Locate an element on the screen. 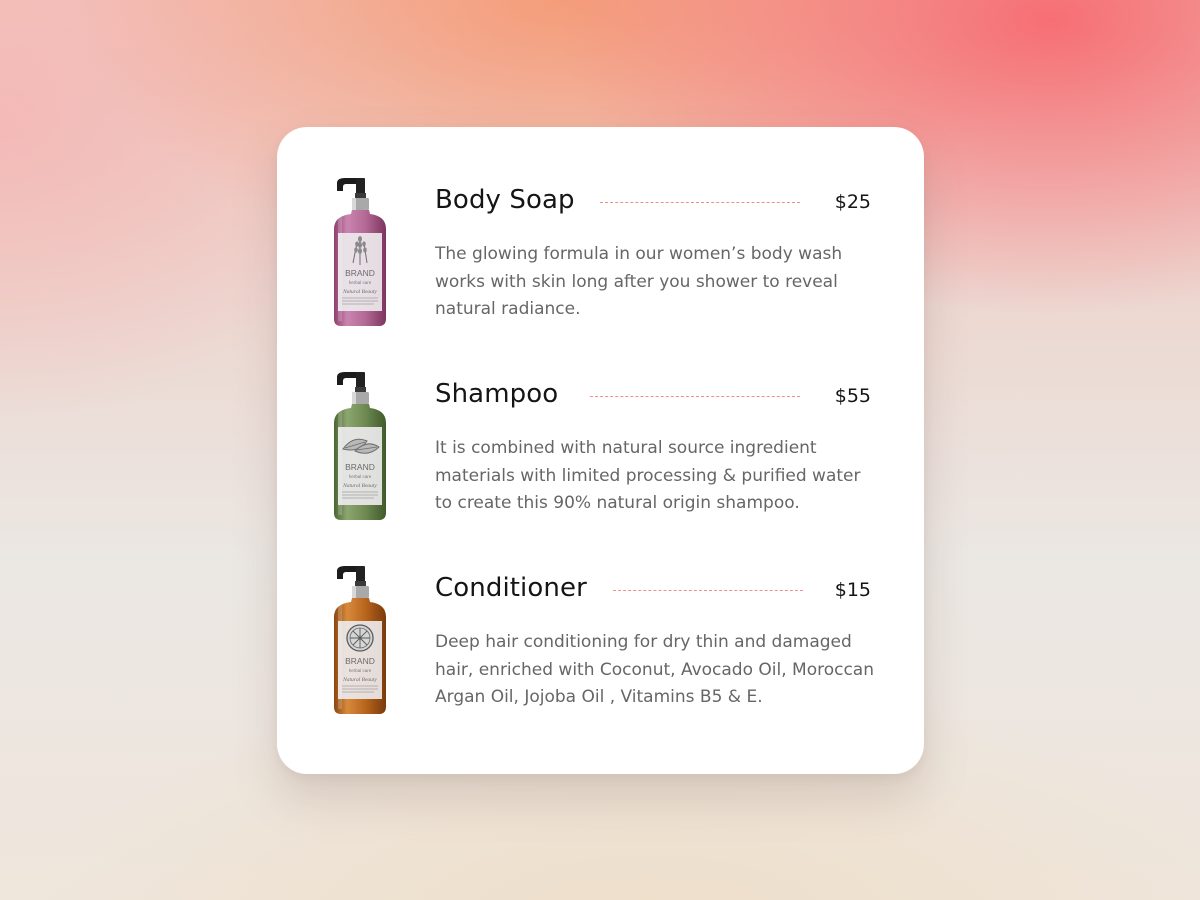 This screenshot has width=1200, height=900. product-name: Conditioner is located at coordinates (511, 588).